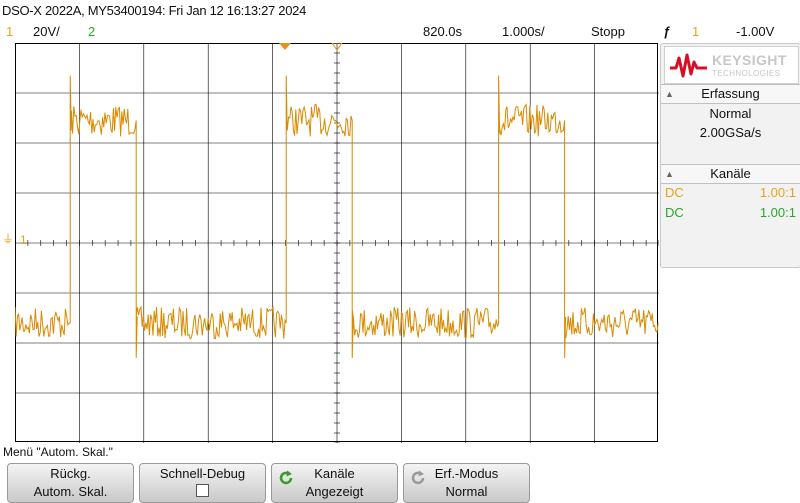 The height and width of the screenshot is (503, 800). Describe the element at coordinates (749, 60) in the screenshot. I see `logo-name: KEYSIGHT` at that location.